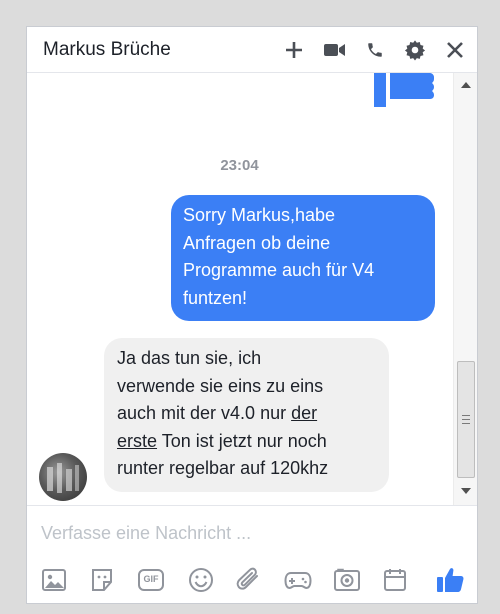  I want to click on gif-label: GIF, so click(151, 579).